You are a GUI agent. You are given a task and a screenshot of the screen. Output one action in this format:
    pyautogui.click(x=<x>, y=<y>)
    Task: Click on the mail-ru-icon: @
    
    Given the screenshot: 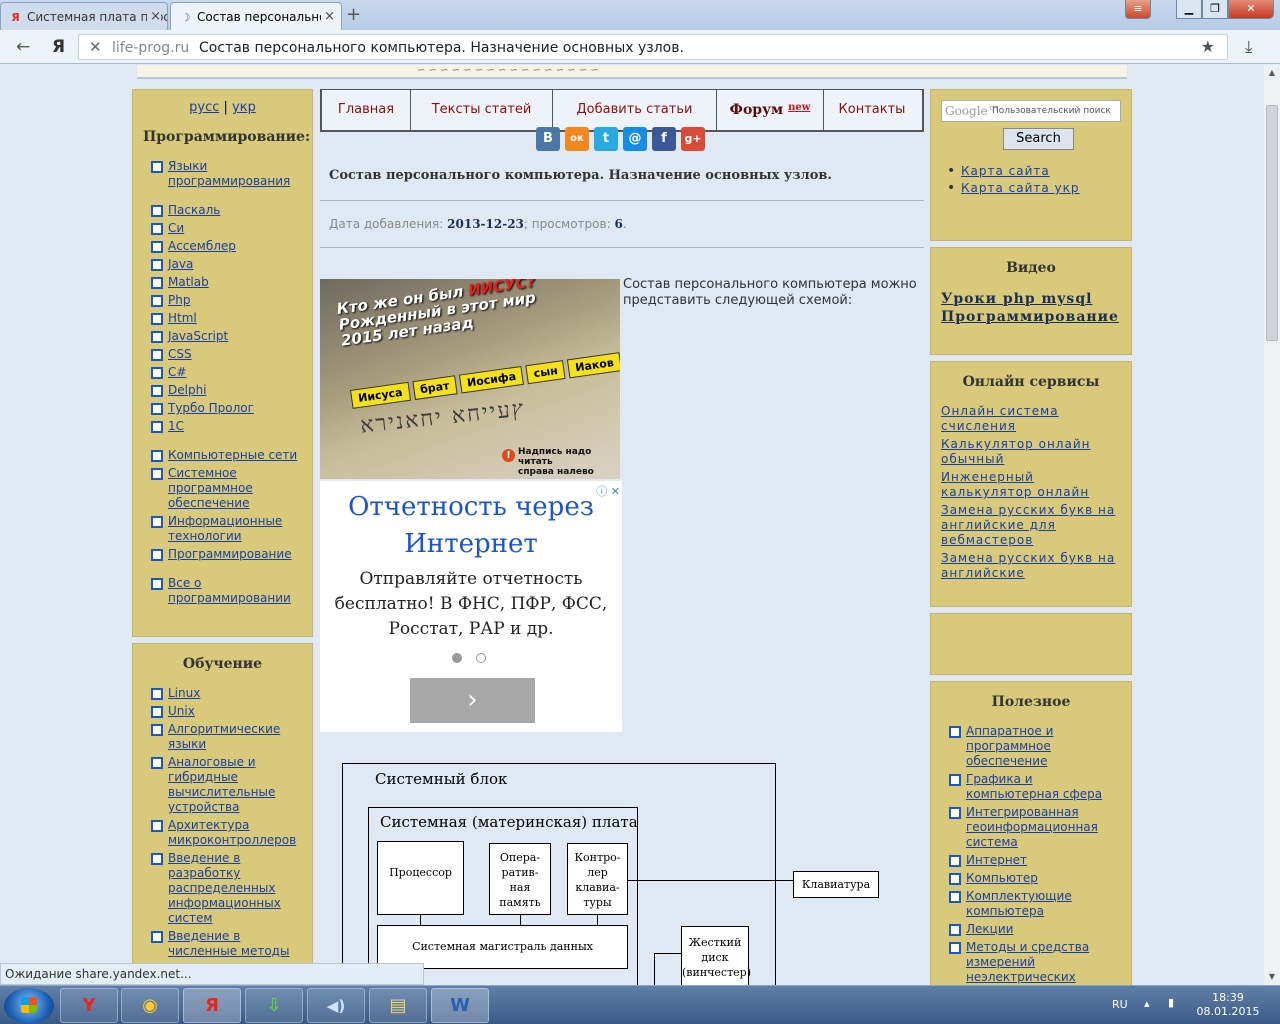 What is the action you would take?
    pyautogui.click(x=635, y=139)
    